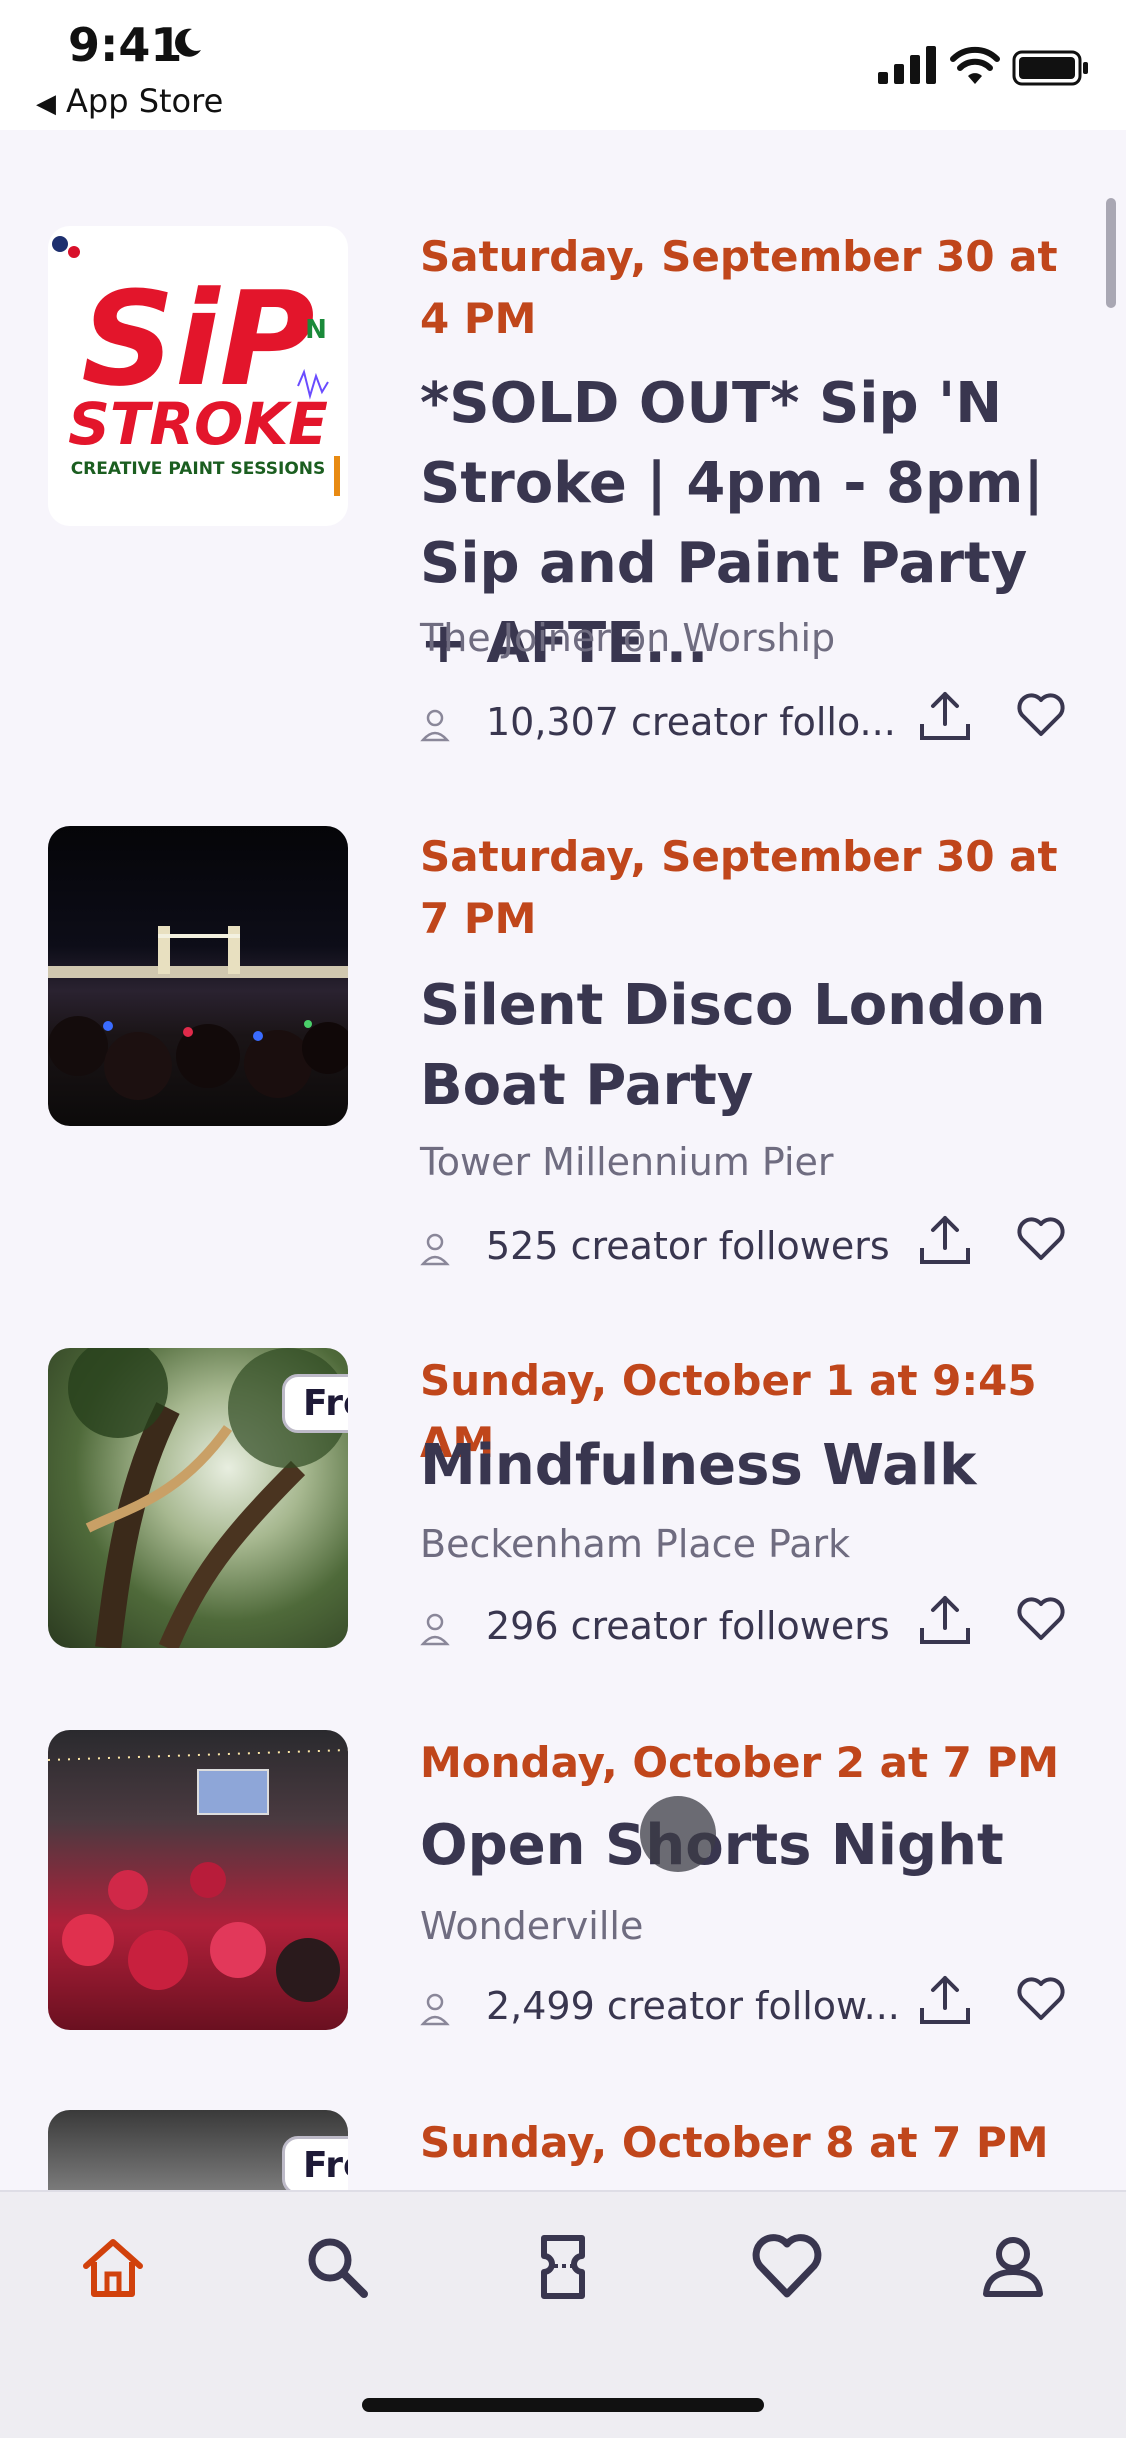 The height and width of the screenshot is (2438, 1126). What do you see at coordinates (198, 1875) in the screenshot?
I see `cinema-crowd-scene` at bounding box center [198, 1875].